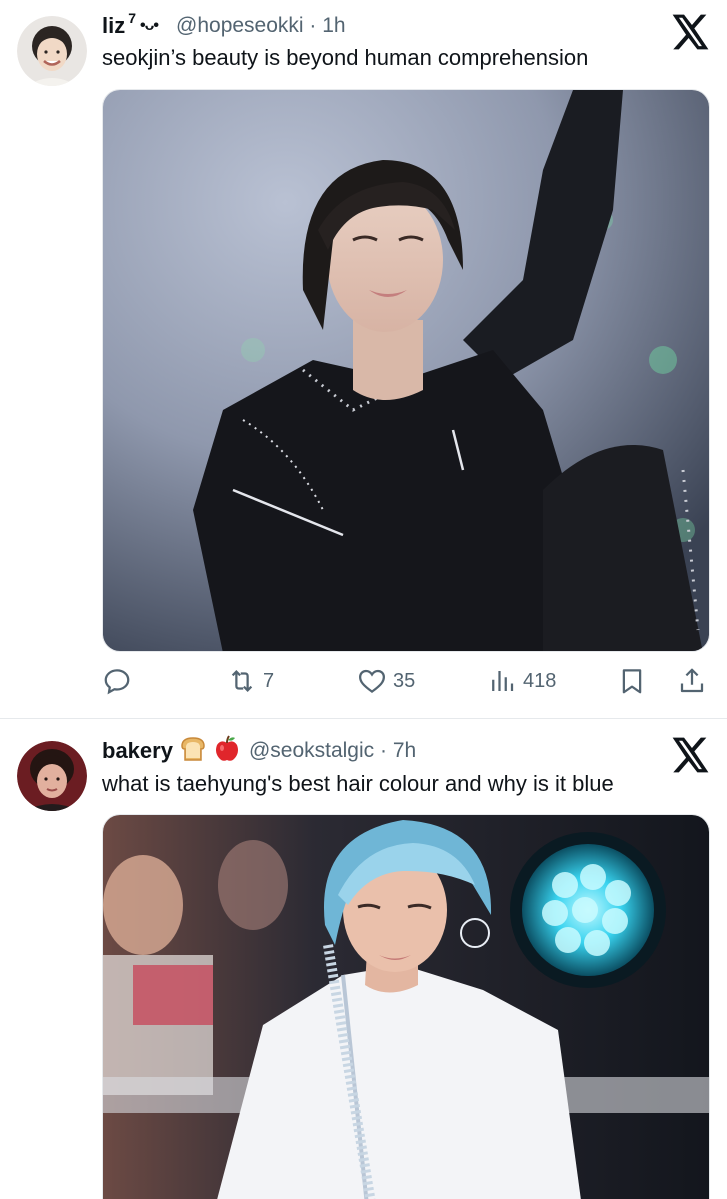 Image resolution: width=727 pixels, height=1199 pixels. I want to click on bread-emoji, so click(193, 751).